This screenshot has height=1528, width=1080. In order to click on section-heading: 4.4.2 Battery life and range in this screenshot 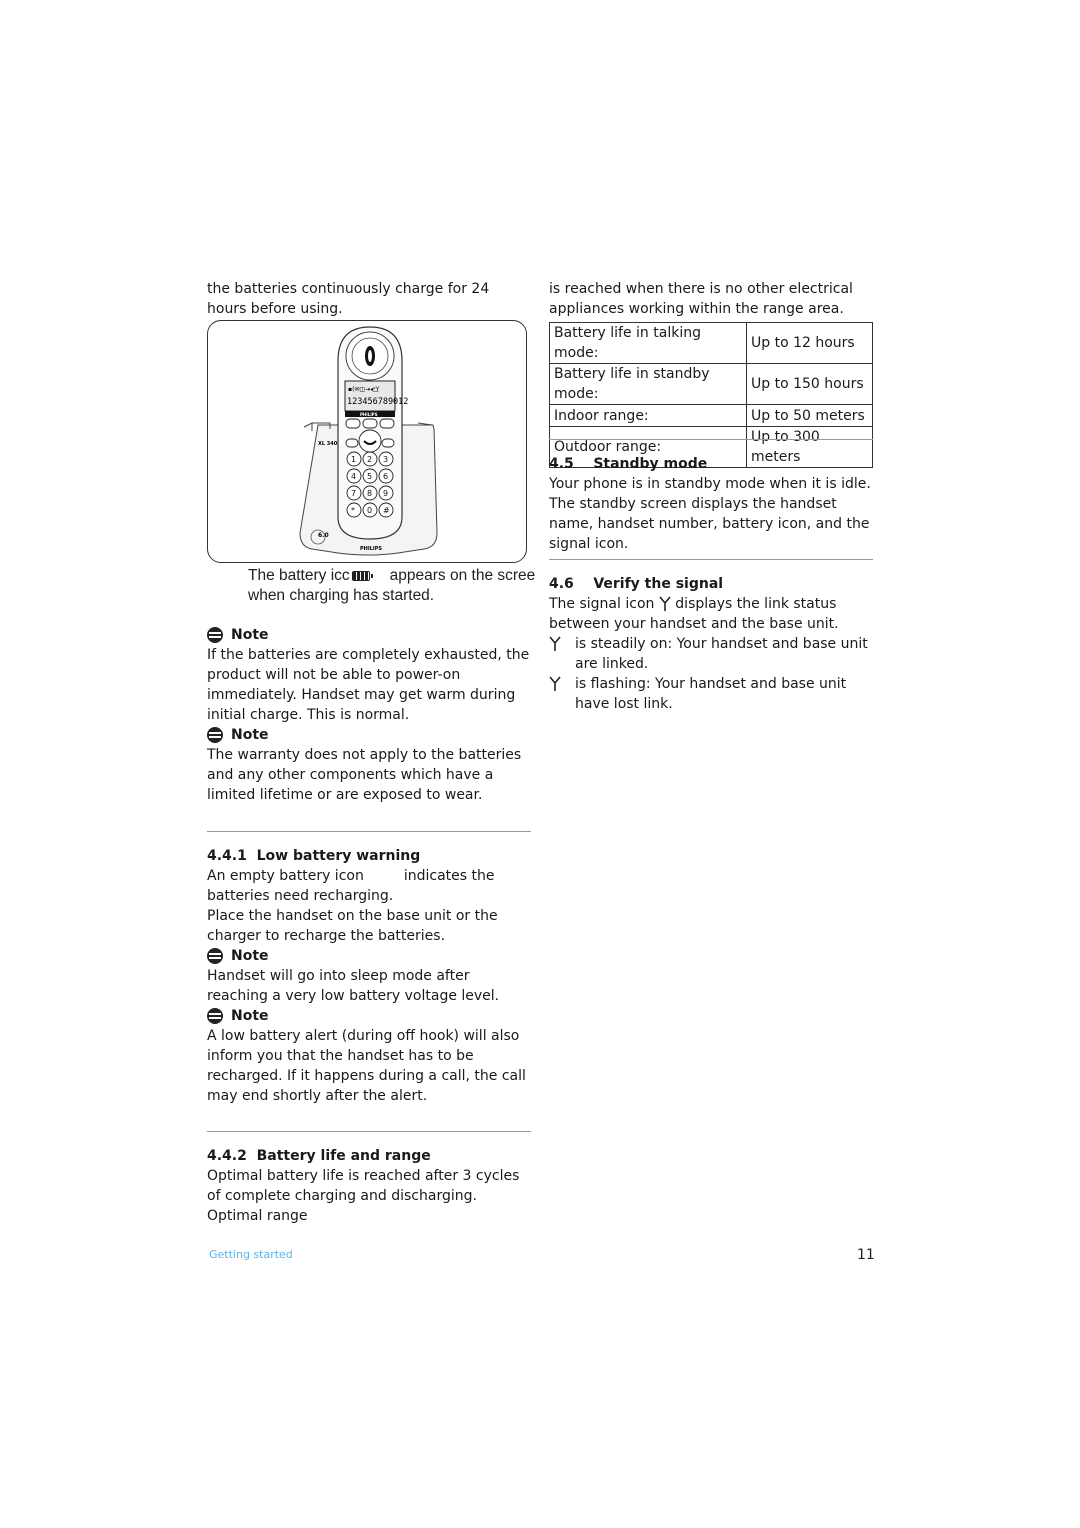, I will do `click(369, 1156)`.